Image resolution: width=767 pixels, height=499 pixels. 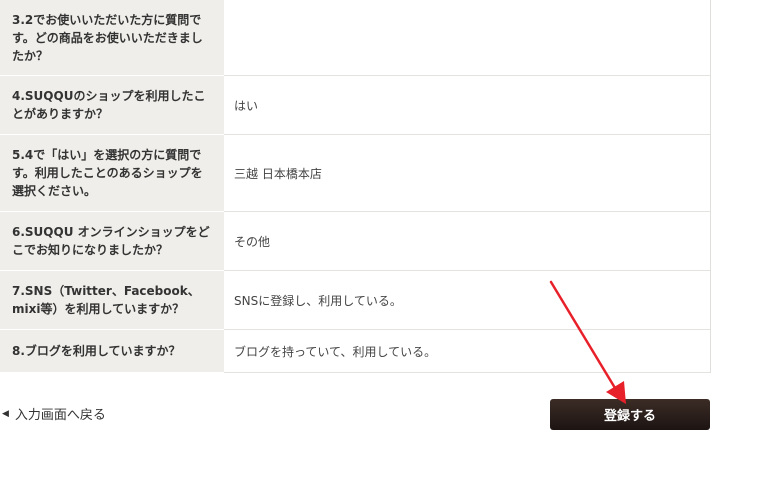 What do you see at coordinates (278, 173) in the screenshot?
I see `answer-value: 三越 日本橋本店` at bounding box center [278, 173].